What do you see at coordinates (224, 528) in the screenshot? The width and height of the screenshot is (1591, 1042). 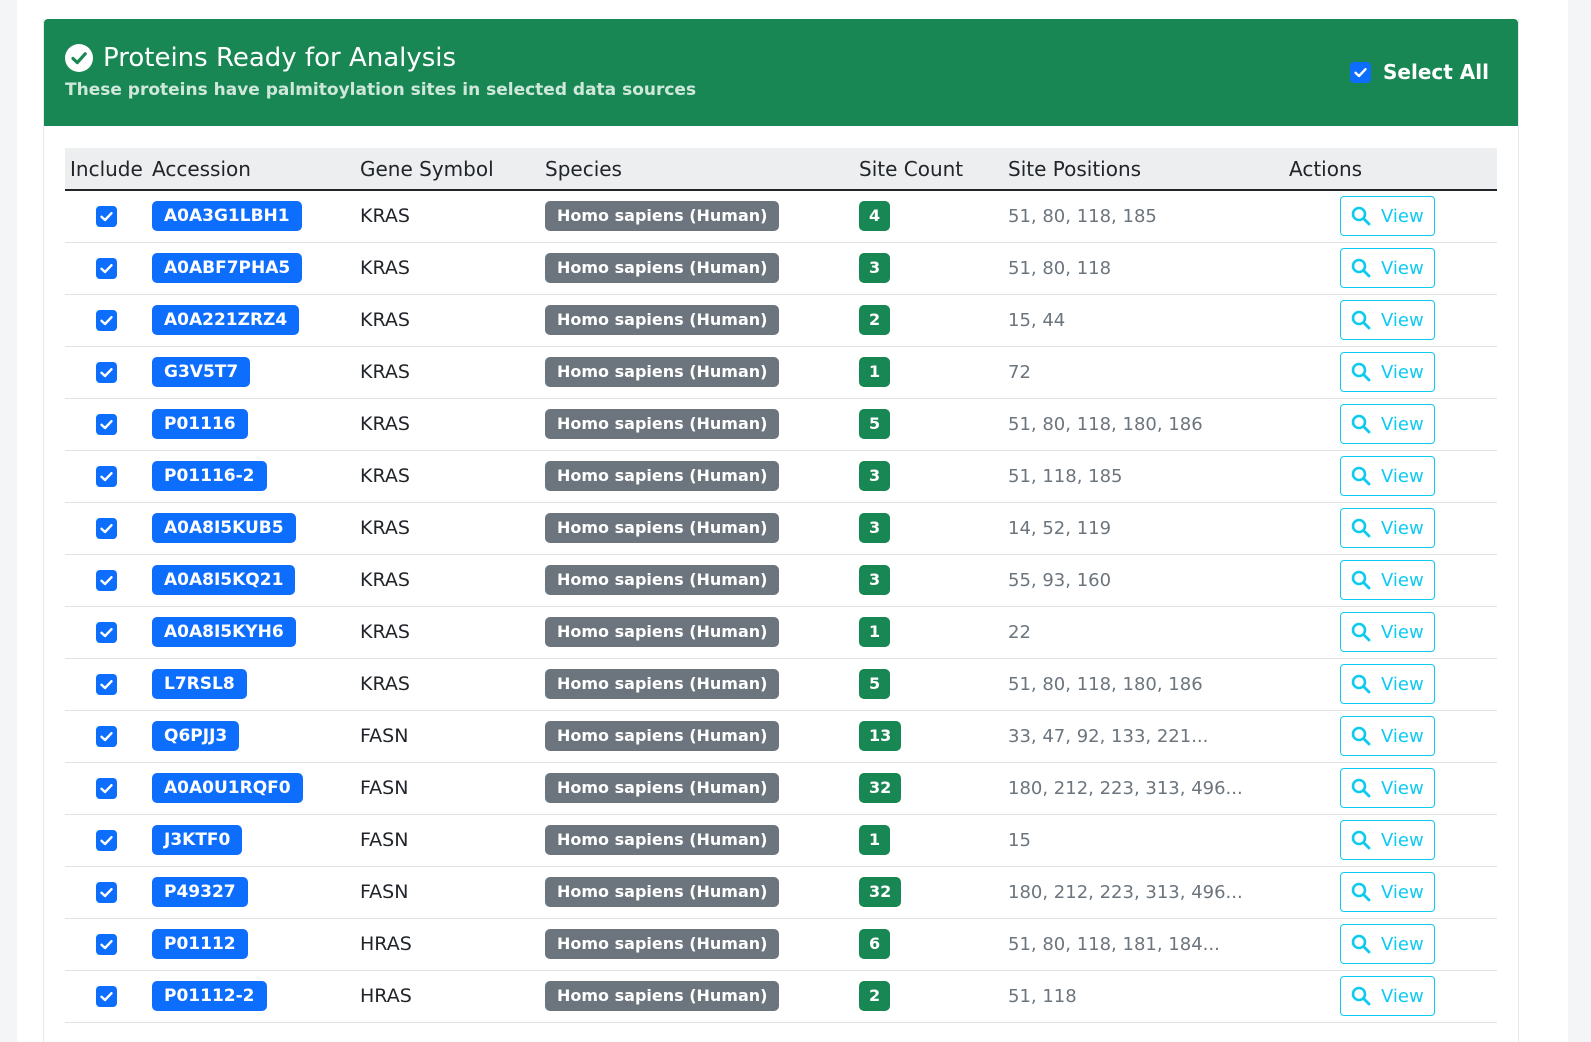 I see `accession-badge: A0A8I5KUB5` at bounding box center [224, 528].